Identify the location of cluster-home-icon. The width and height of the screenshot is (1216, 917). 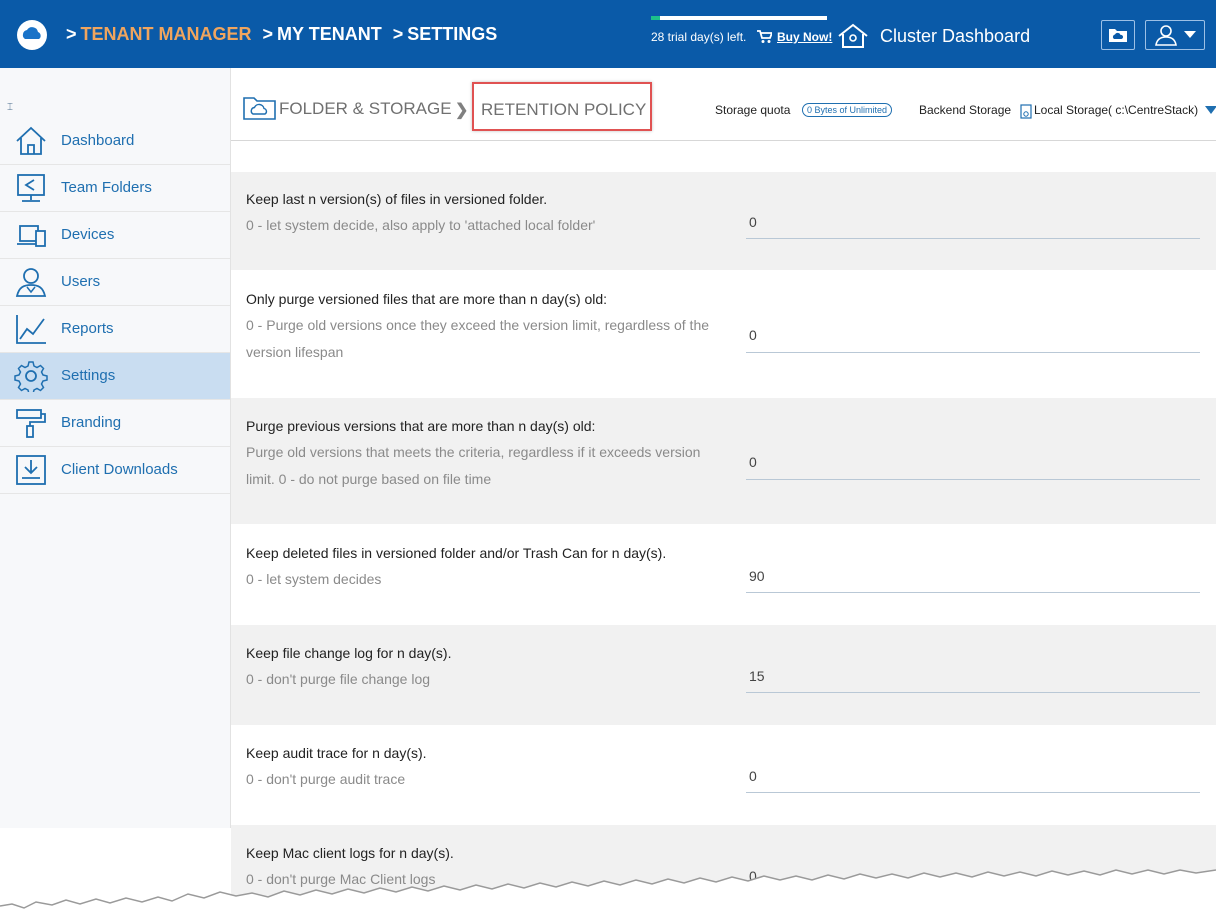
(853, 38).